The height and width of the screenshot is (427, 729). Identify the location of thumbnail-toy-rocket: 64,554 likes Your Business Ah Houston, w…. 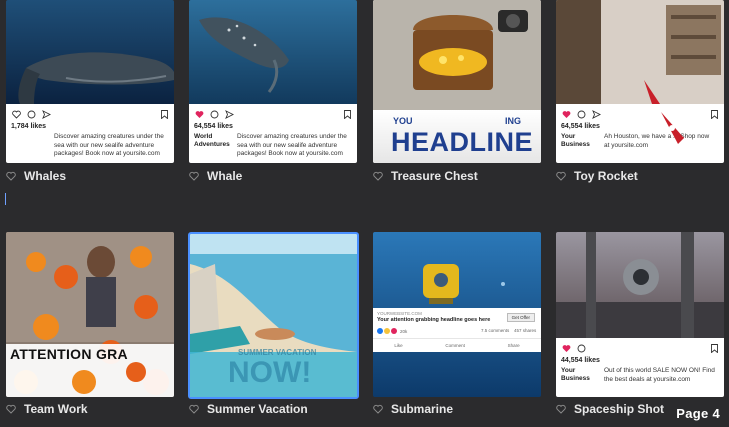
(640, 81).